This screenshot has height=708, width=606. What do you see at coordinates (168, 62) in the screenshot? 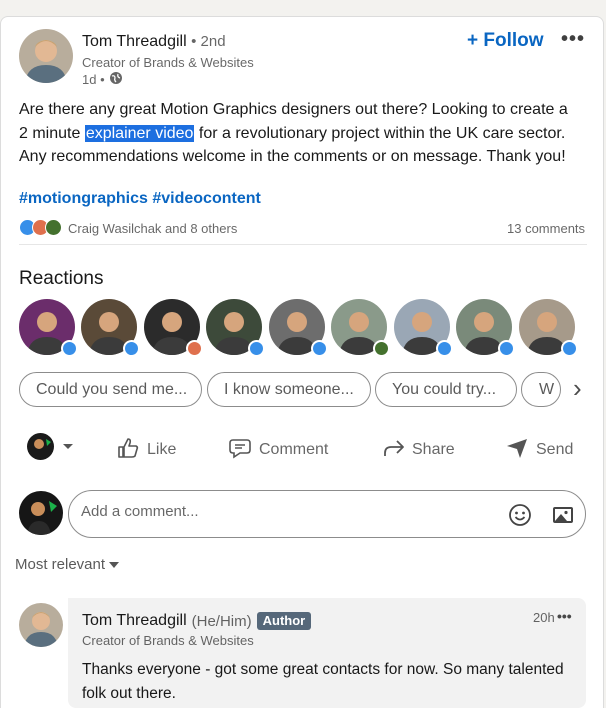
I see `author-headline: Creator of Brands & Websites` at bounding box center [168, 62].